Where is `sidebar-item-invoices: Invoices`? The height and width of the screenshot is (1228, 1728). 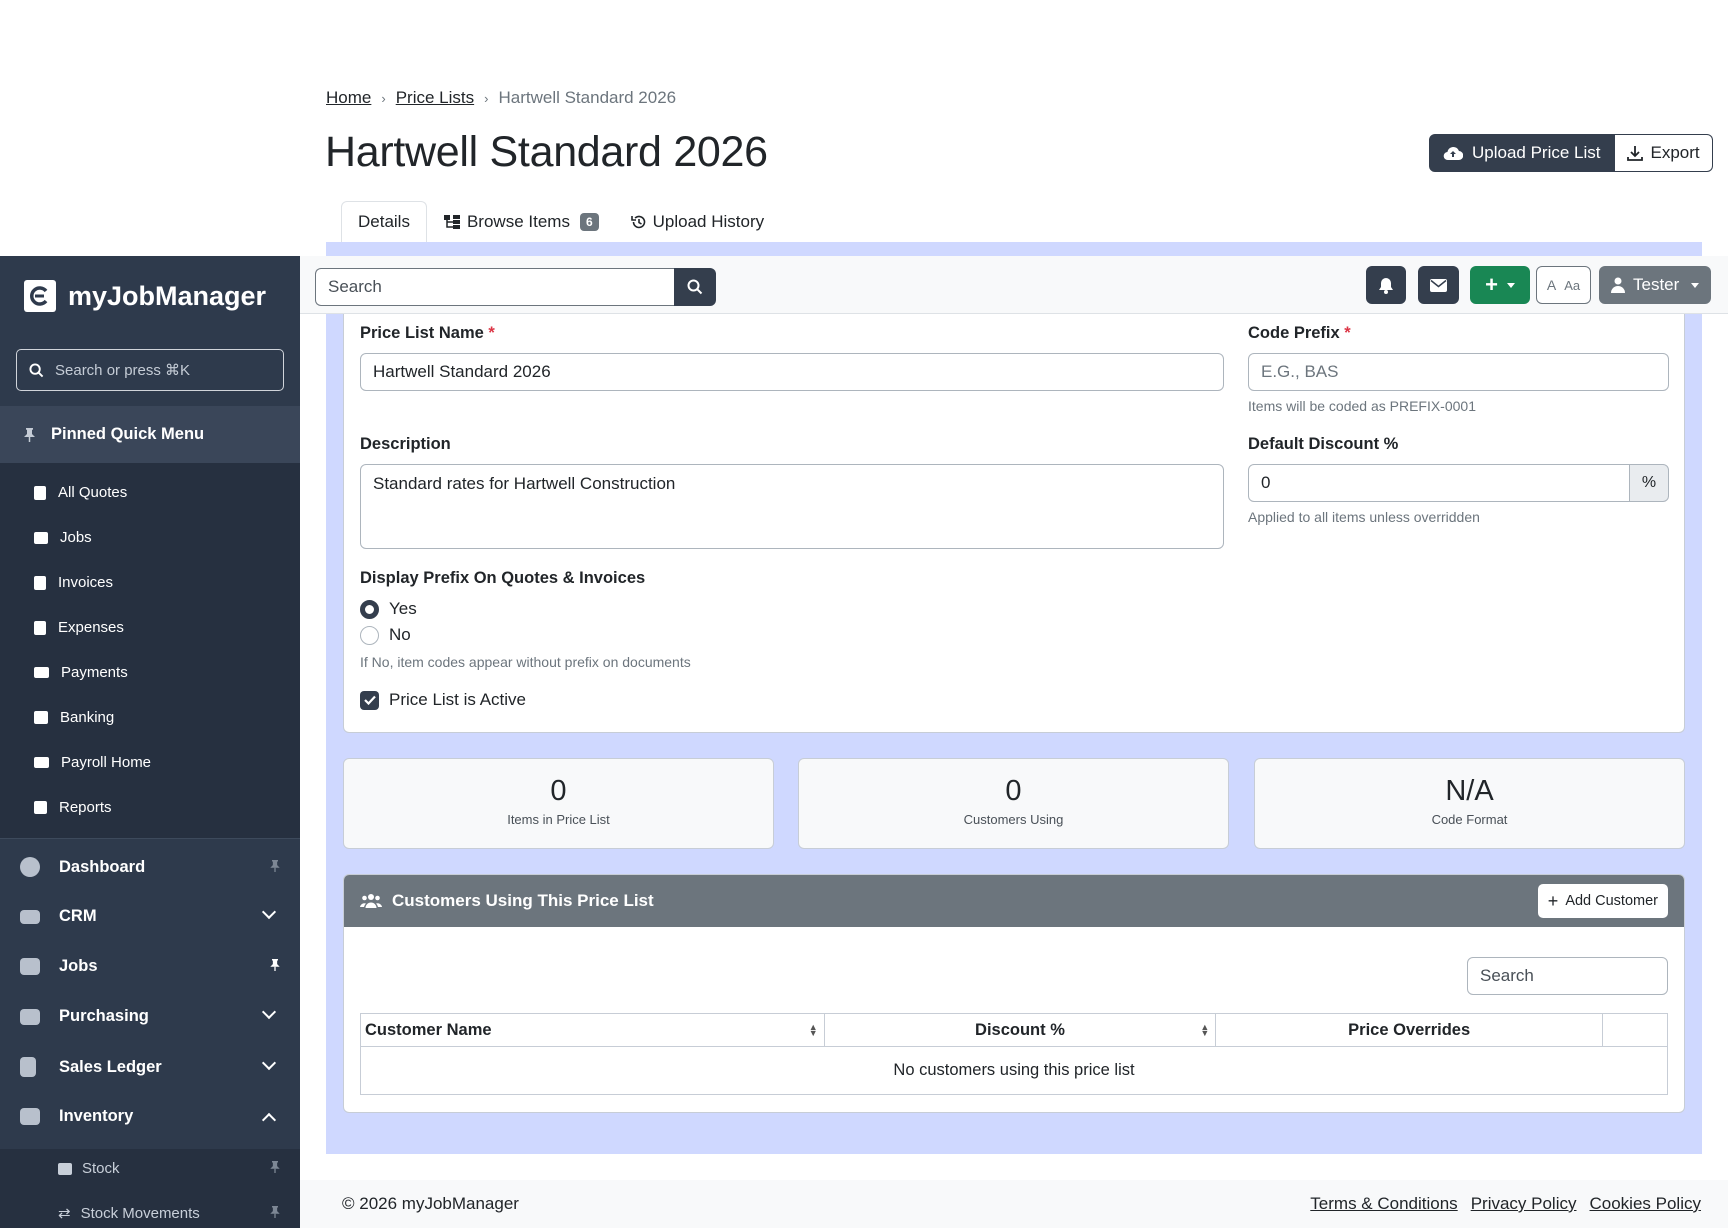
sidebar-item-invoices: Invoices is located at coordinates (73, 582).